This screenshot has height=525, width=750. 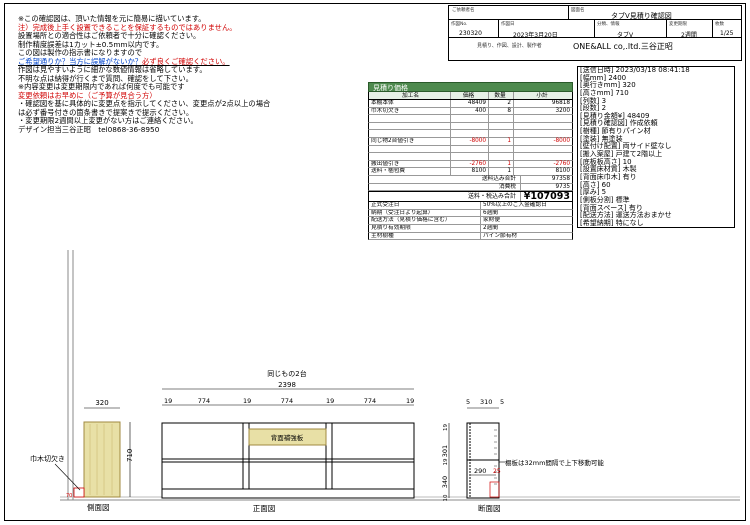 What do you see at coordinates (287, 385) in the screenshot?
I see `total-width-label: 2398` at bounding box center [287, 385].